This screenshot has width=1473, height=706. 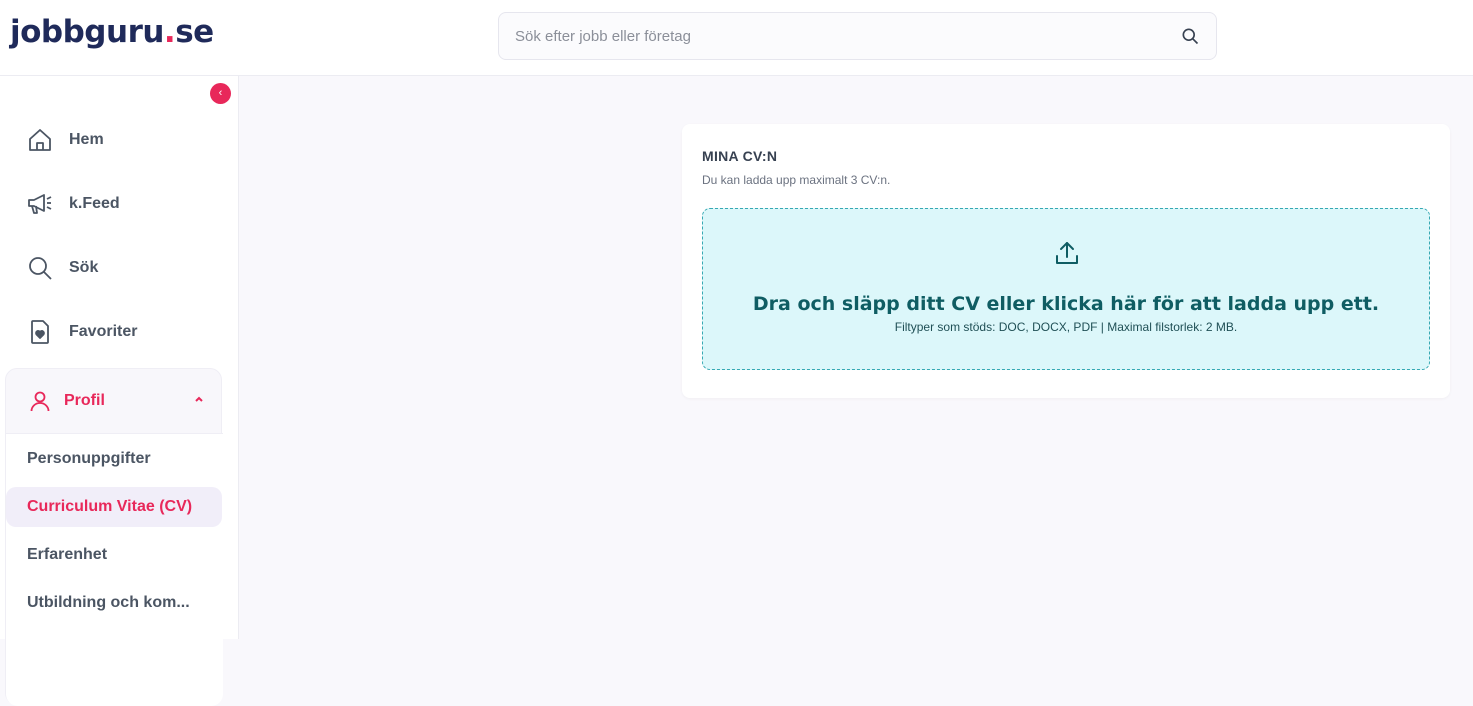 I want to click on submenu-item-erfarenhet: Erfarenhet, so click(x=114, y=555).